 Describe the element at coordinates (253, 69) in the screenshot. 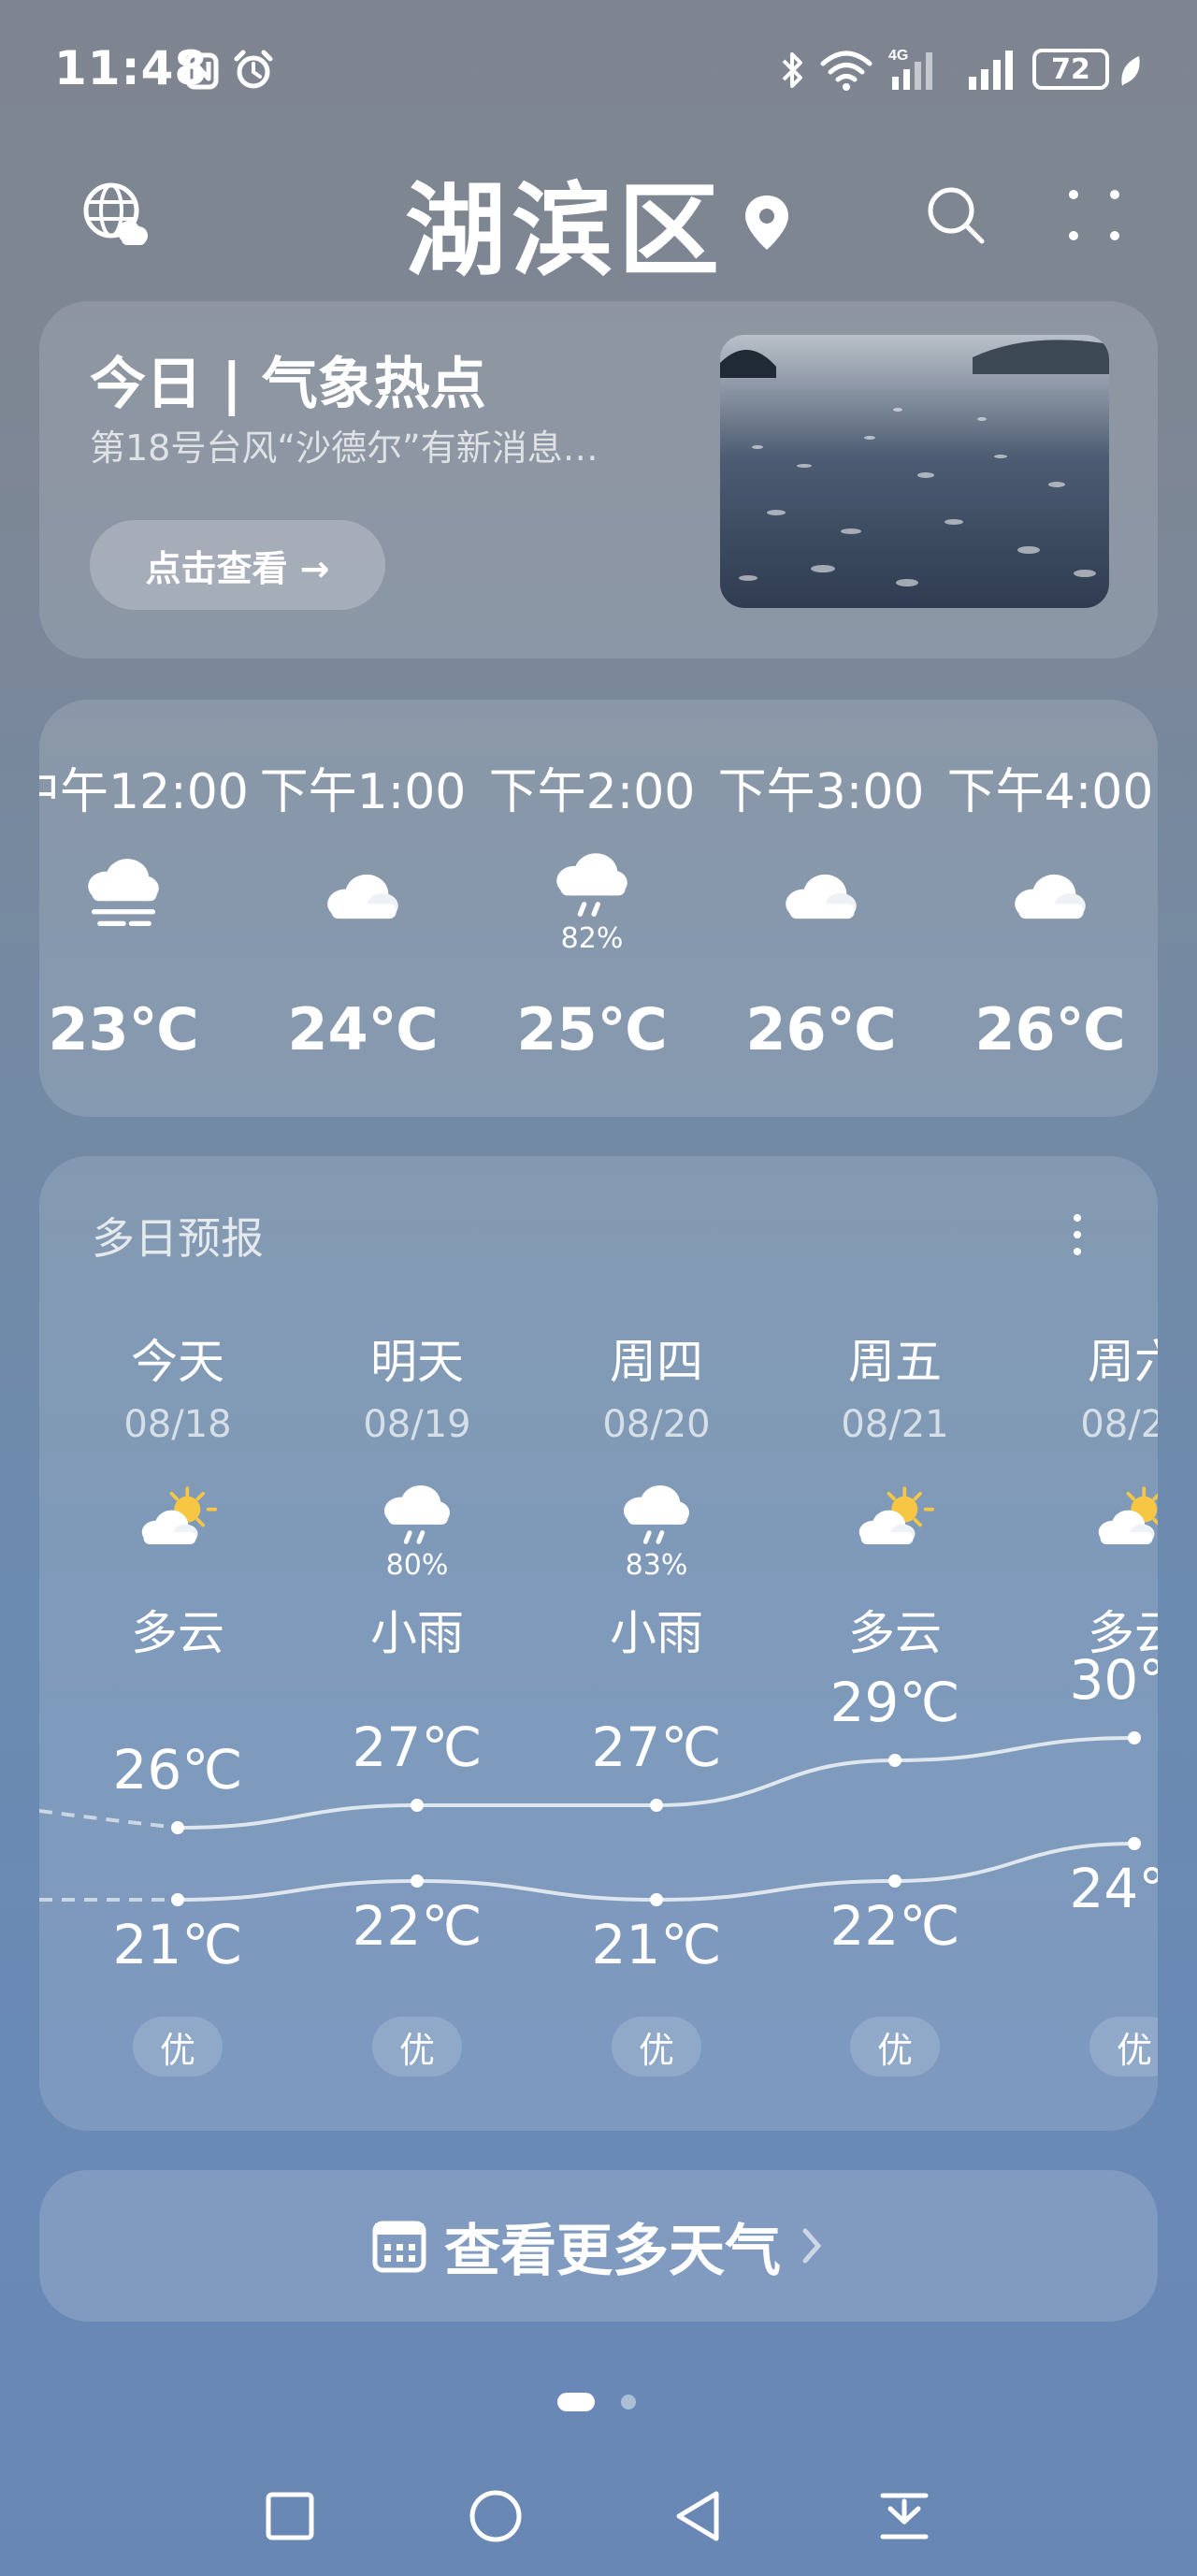

I see `alarm-icon` at that location.